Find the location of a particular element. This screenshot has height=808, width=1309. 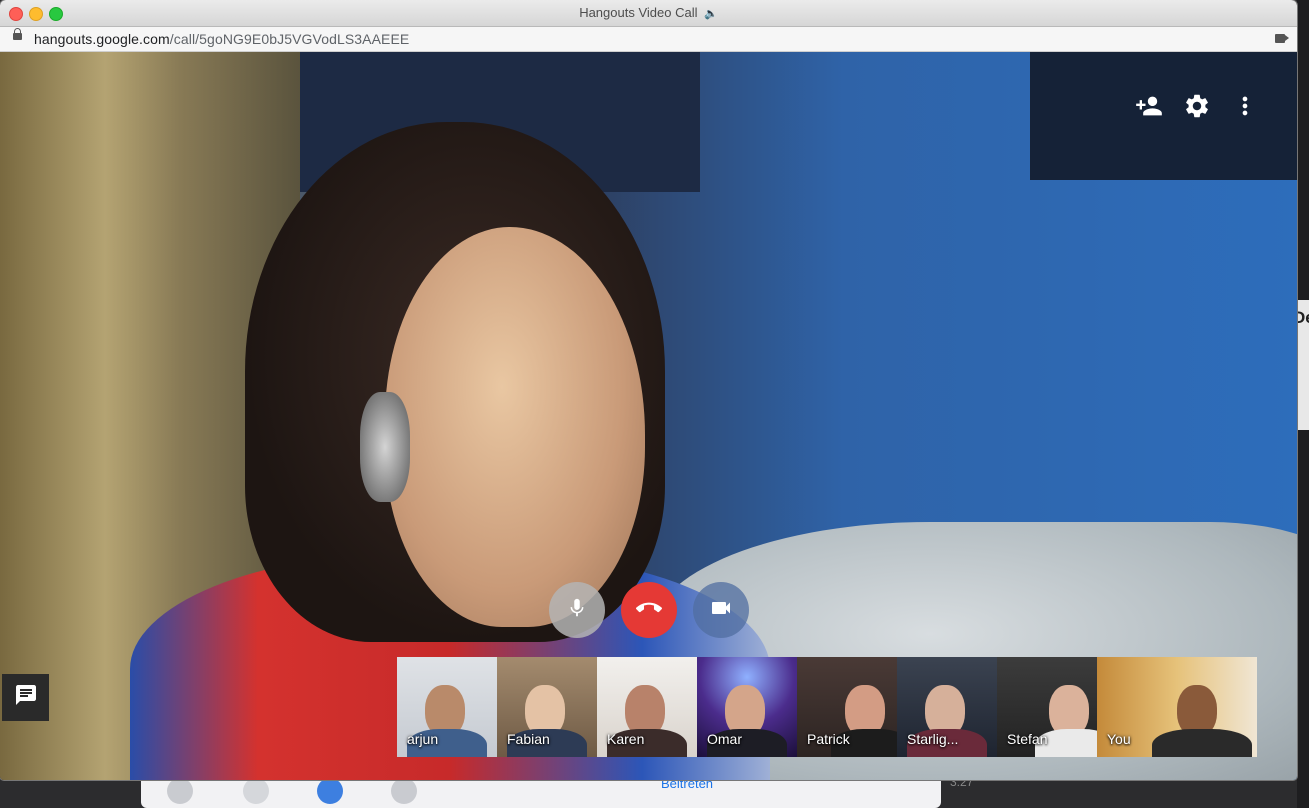

video-speaker-headset is located at coordinates (385, 447).